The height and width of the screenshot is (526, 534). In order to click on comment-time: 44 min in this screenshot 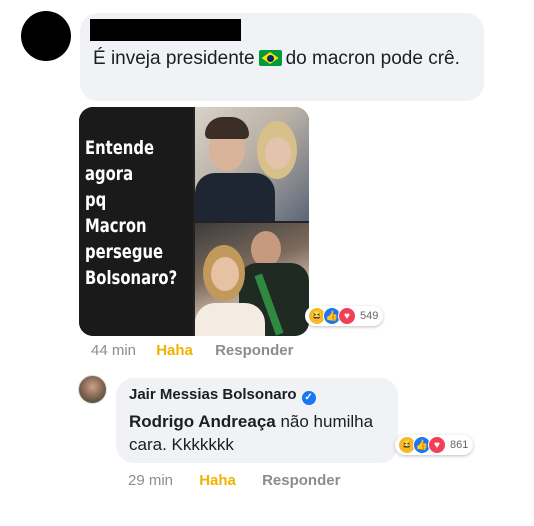, I will do `click(113, 350)`.